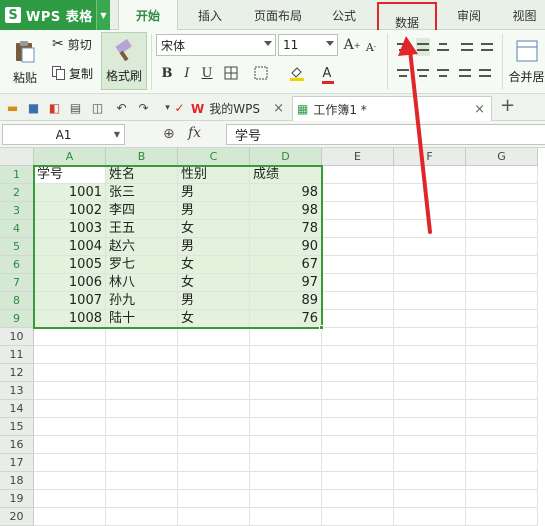 The width and height of the screenshot is (545, 526). I want to click on cell-D14, so click(286, 409).